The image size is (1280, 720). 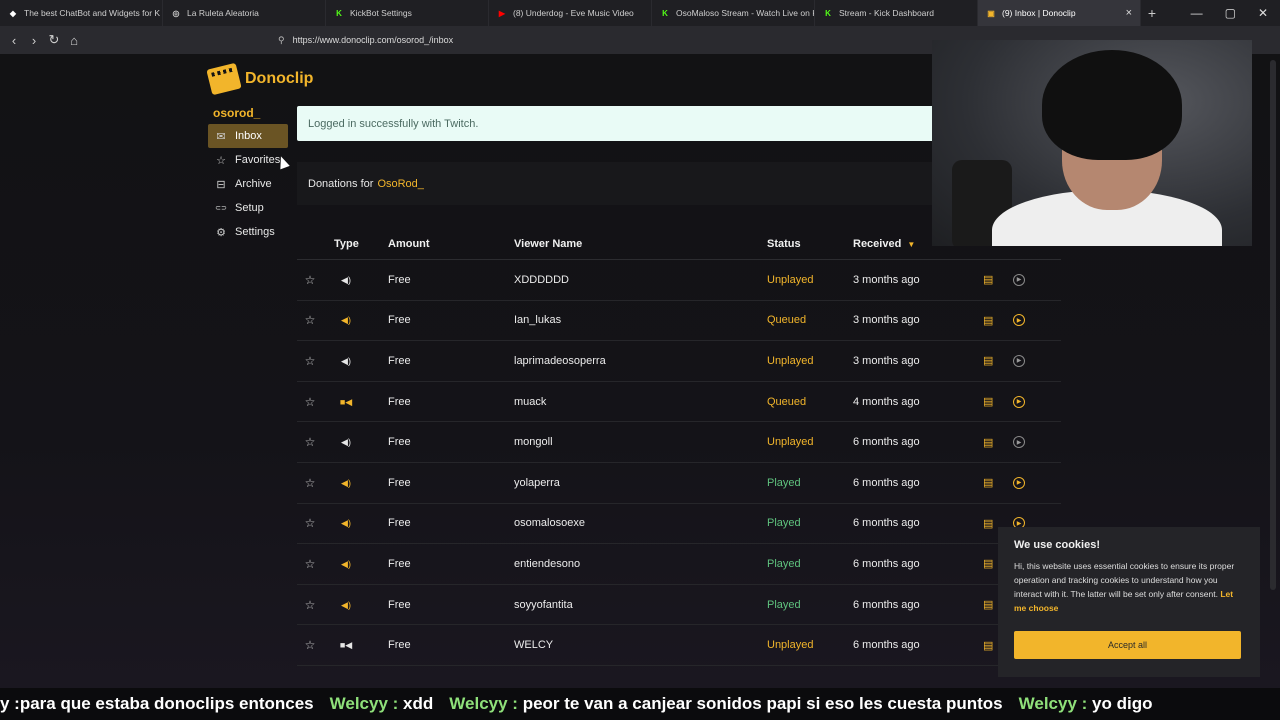 What do you see at coordinates (602, 40) in the screenshot?
I see `url-field: ⚲ https://www.donoclip.com/osorod_/inbox` at bounding box center [602, 40].